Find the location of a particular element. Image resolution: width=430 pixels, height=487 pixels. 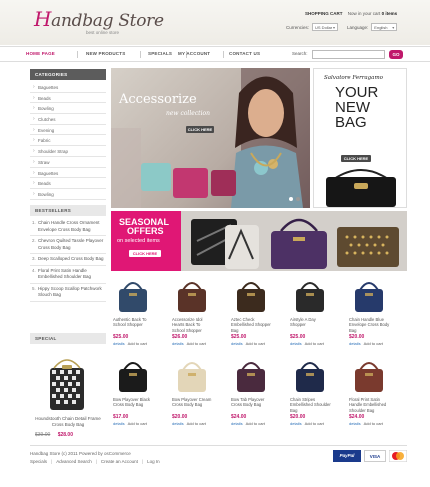

store-logo: Handbag Store is located at coordinates (99, 19).